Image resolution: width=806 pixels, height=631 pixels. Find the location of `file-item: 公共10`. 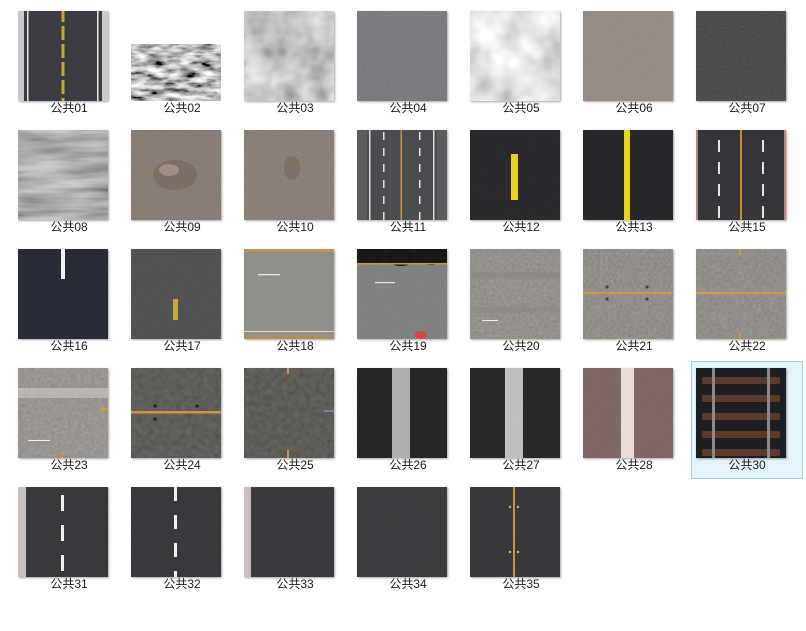

file-item: 公共10 is located at coordinates (295, 182).